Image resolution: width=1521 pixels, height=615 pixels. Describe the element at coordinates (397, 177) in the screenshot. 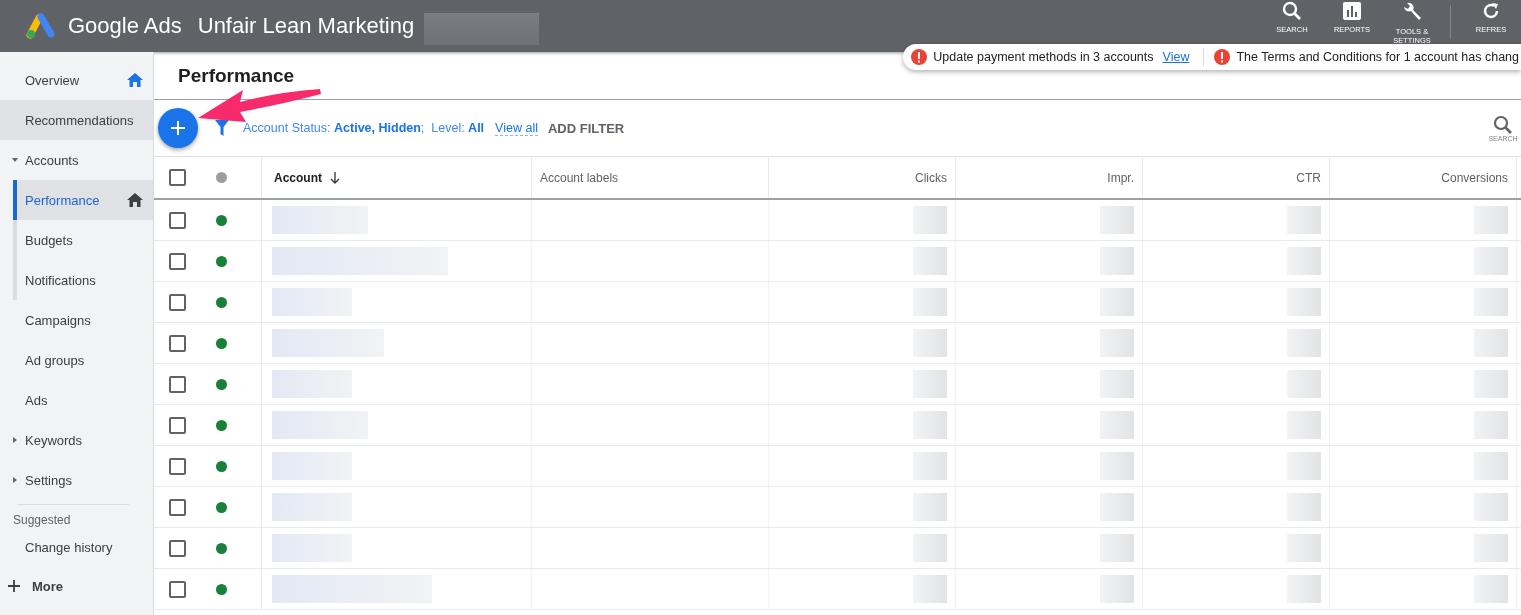

I see `column-header: Account` at that location.